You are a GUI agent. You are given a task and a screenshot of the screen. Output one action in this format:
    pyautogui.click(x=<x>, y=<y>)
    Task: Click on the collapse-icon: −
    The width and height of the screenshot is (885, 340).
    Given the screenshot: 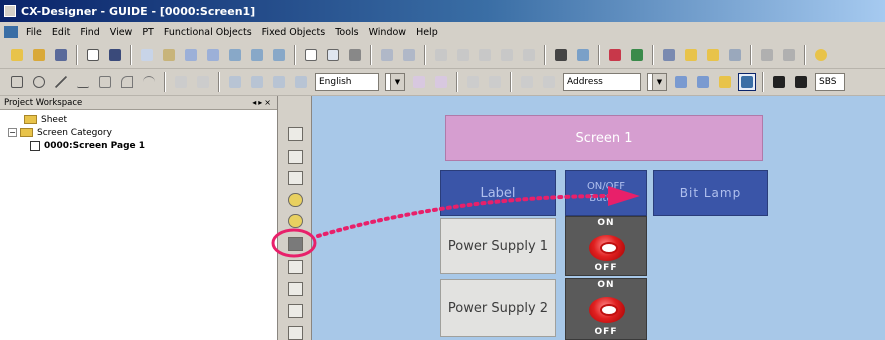 What is the action you would take?
    pyautogui.click(x=12, y=132)
    